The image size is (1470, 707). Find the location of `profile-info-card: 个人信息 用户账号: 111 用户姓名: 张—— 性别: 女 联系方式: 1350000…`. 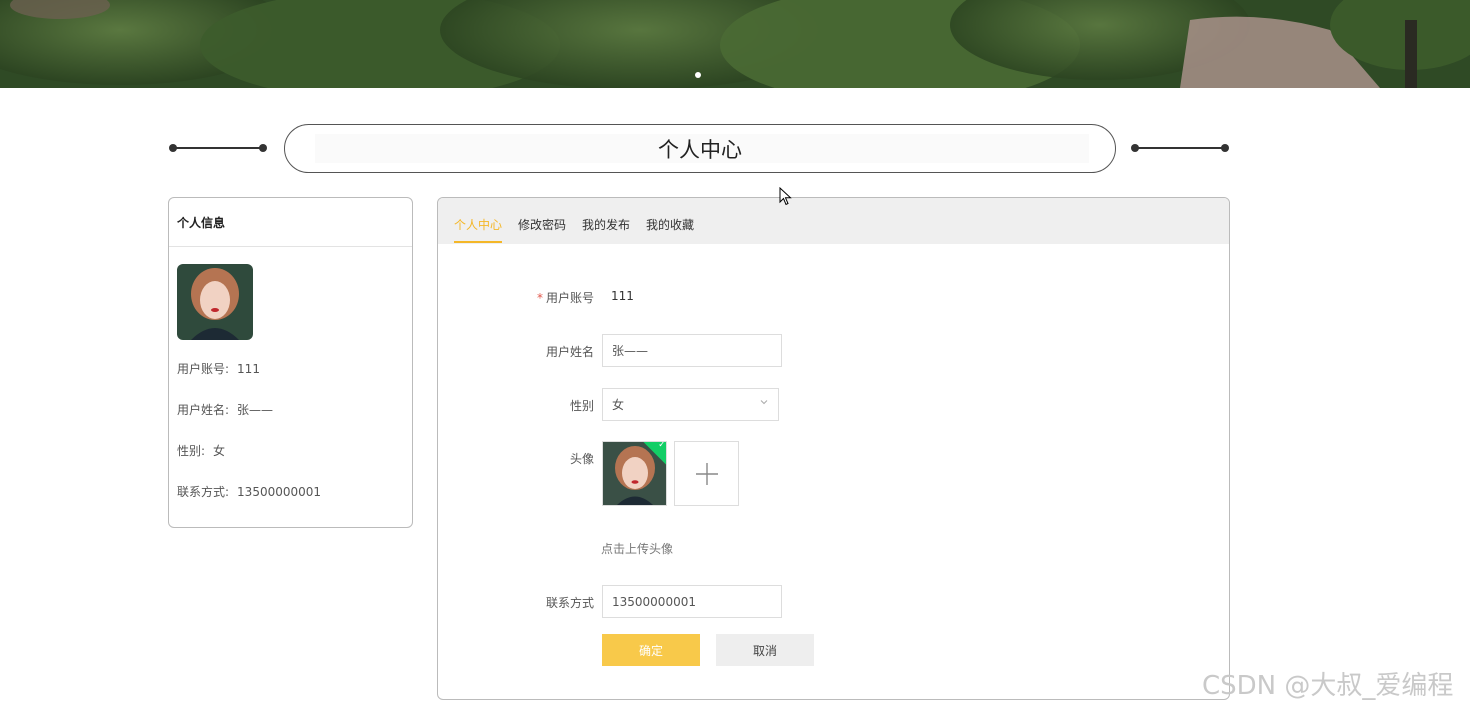

profile-info-card: 个人信息 用户账号: 111 用户姓名: 张—— 性别: 女 联系方式: 1350000… is located at coordinates (290, 362).